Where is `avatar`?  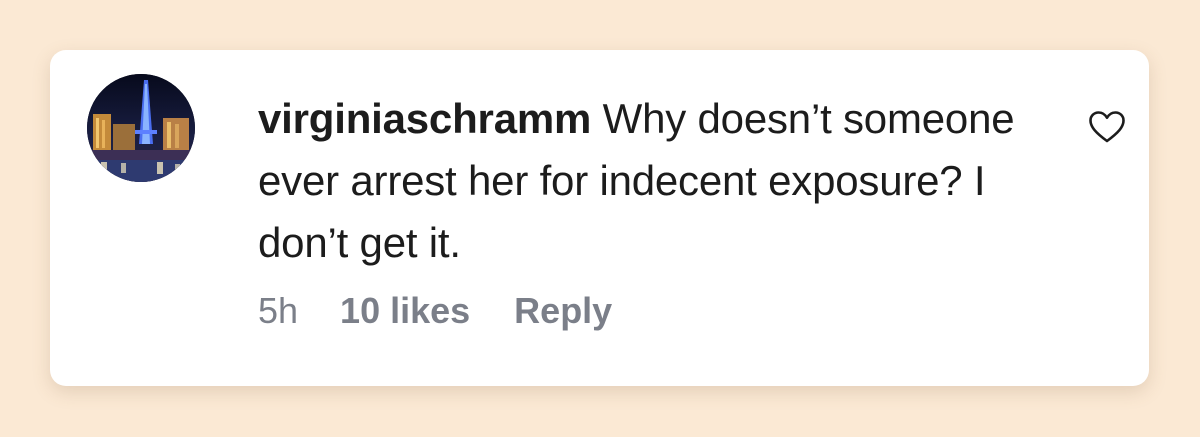 avatar is located at coordinates (141, 128).